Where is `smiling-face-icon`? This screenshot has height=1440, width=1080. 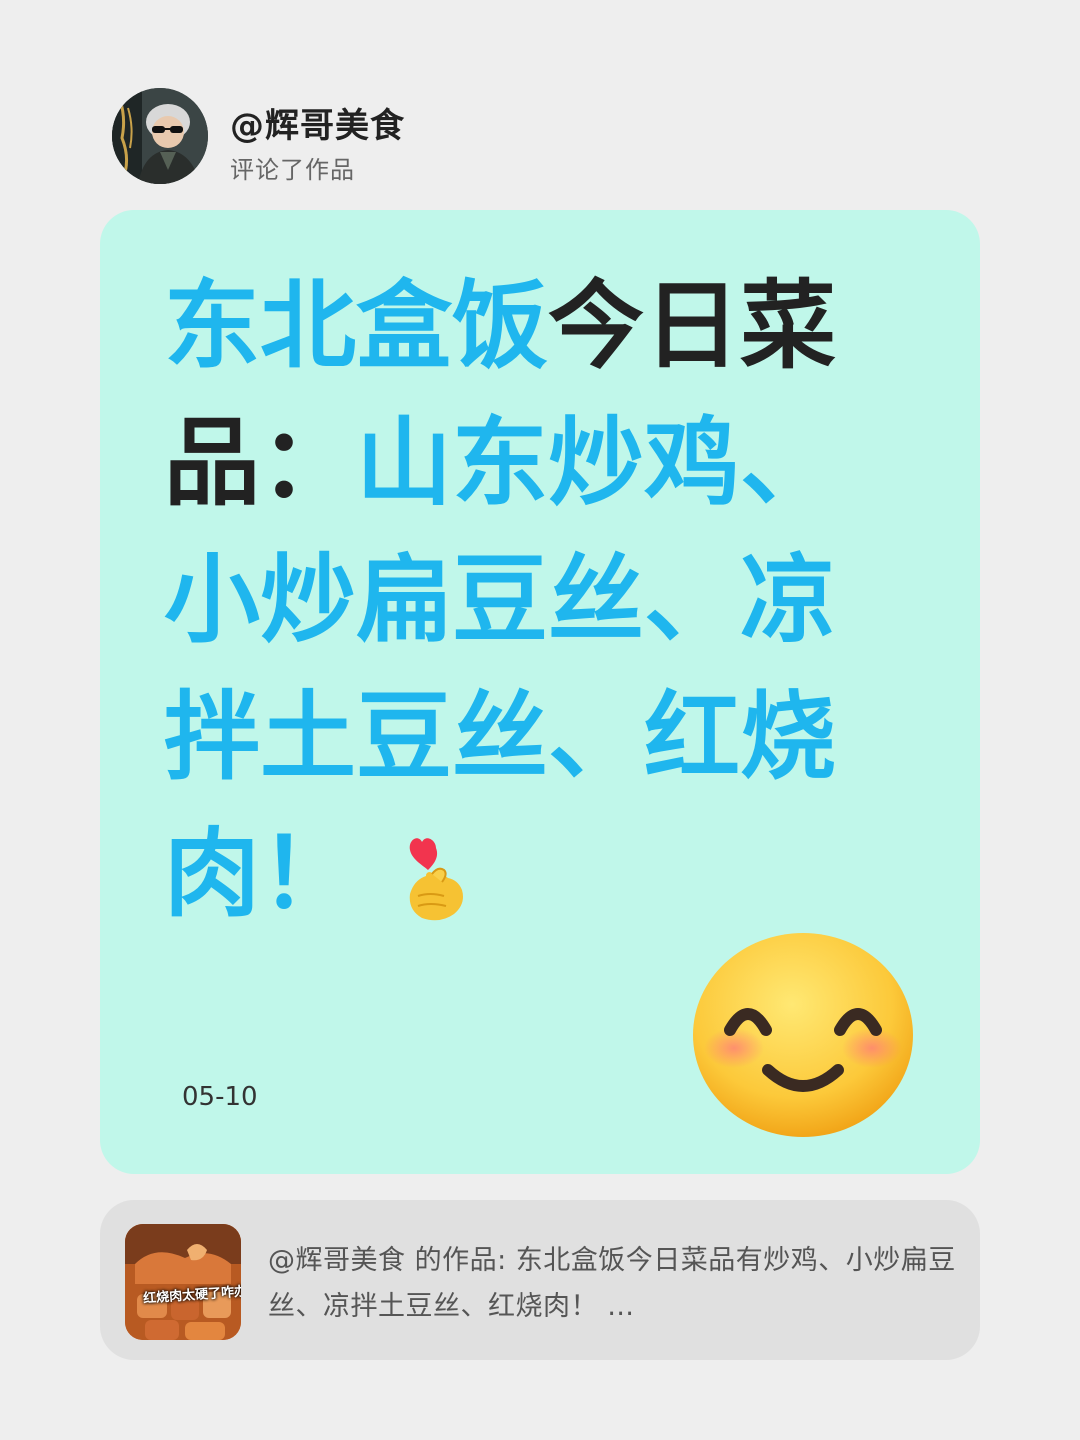
smiling-face-icon is located at coordinates (803, 1035).